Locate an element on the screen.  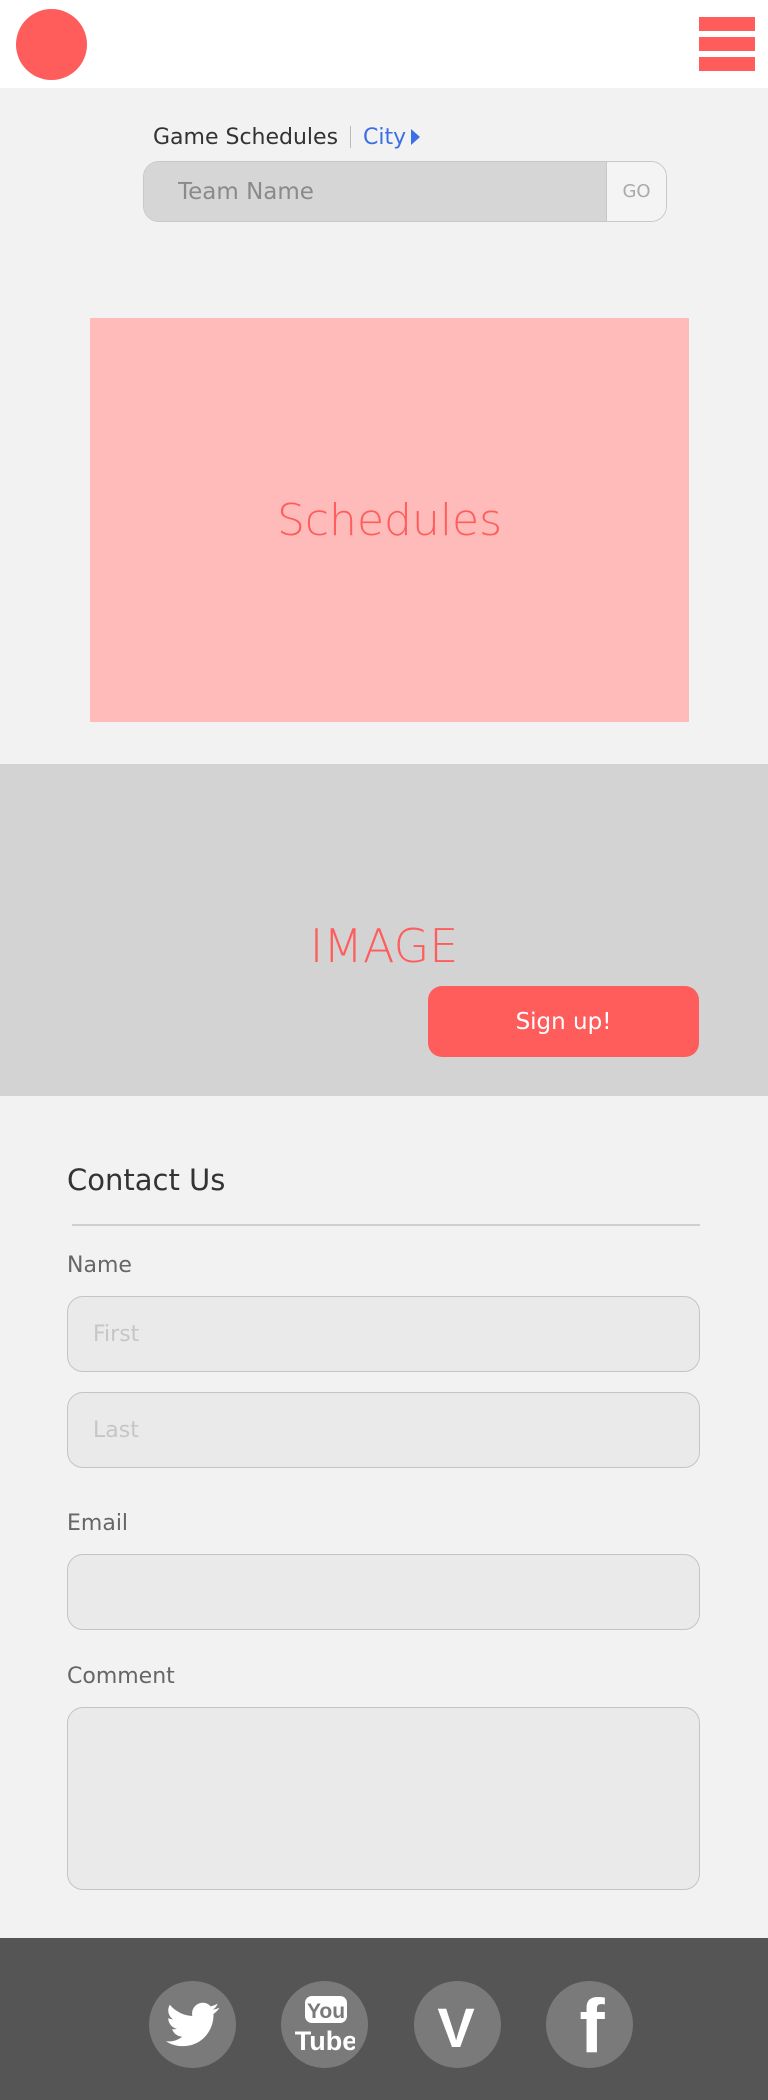
name-label: Name is located at coordinates (99, 1265).